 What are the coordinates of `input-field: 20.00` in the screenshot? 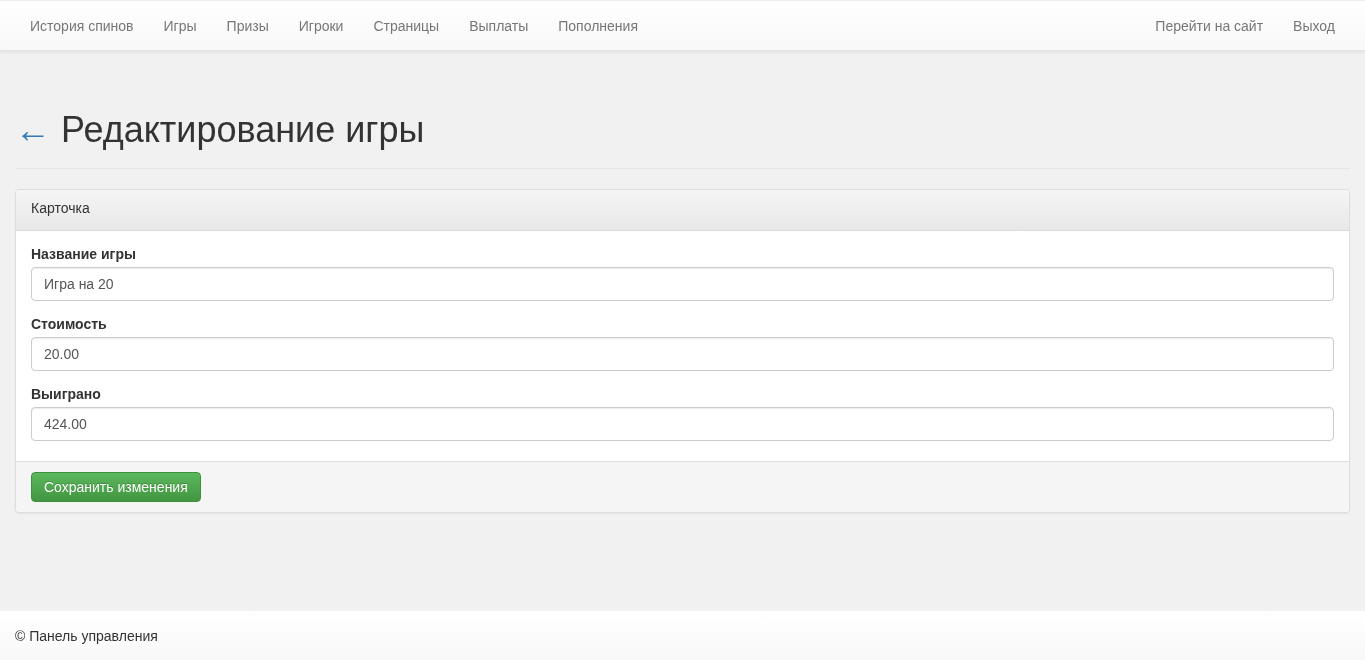 It's located at (682, 354).